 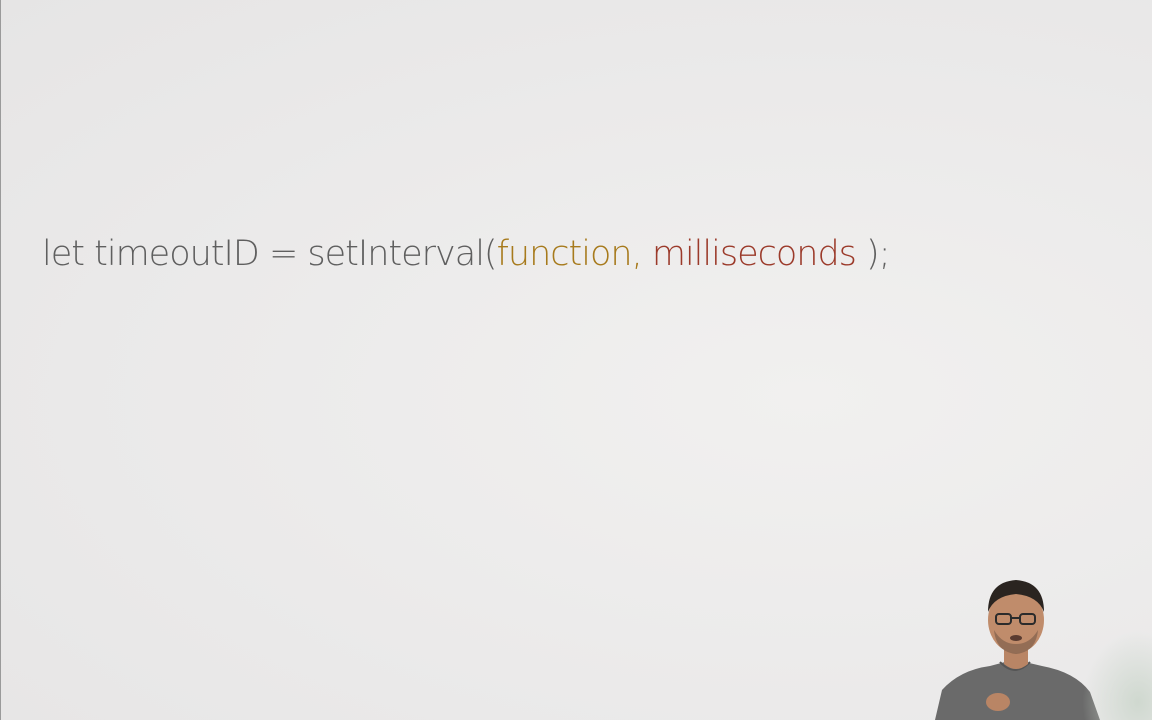 I want to click on code-variable-name: timeoutID, so click(x=177, y=254).